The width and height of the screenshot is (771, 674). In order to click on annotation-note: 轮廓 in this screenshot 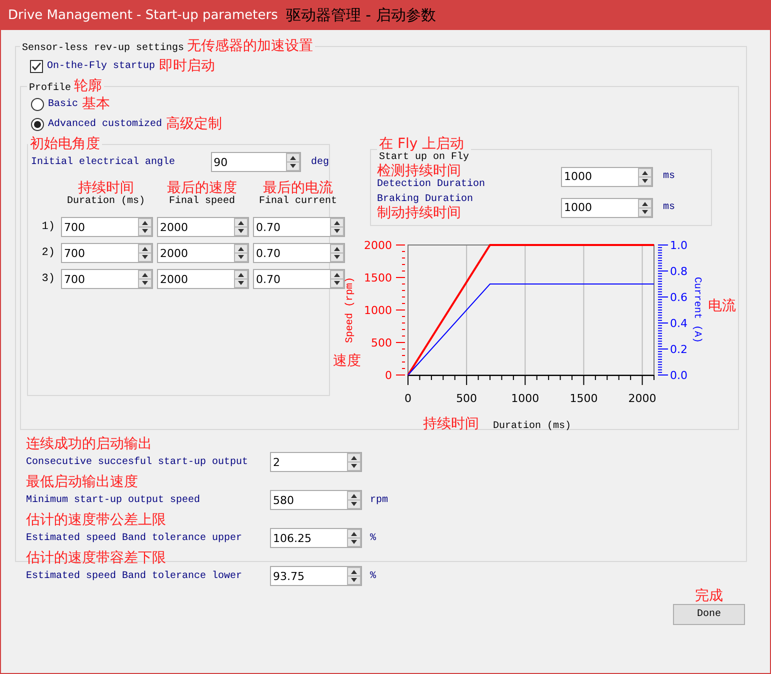, I will do `click(88, 86)`.